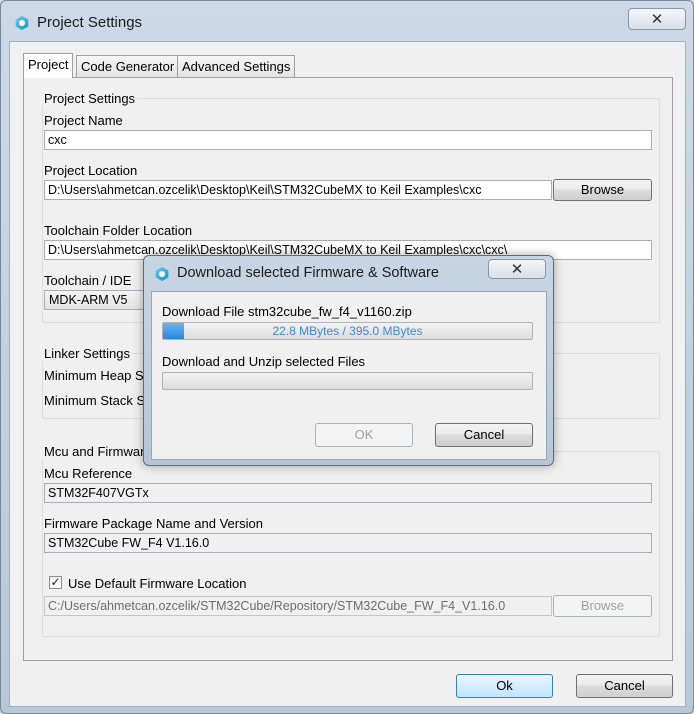 The height and width of the screenshot is (714, 694). I want to click on use-default-firmware-checkbox: ✓, so click(55, 582).